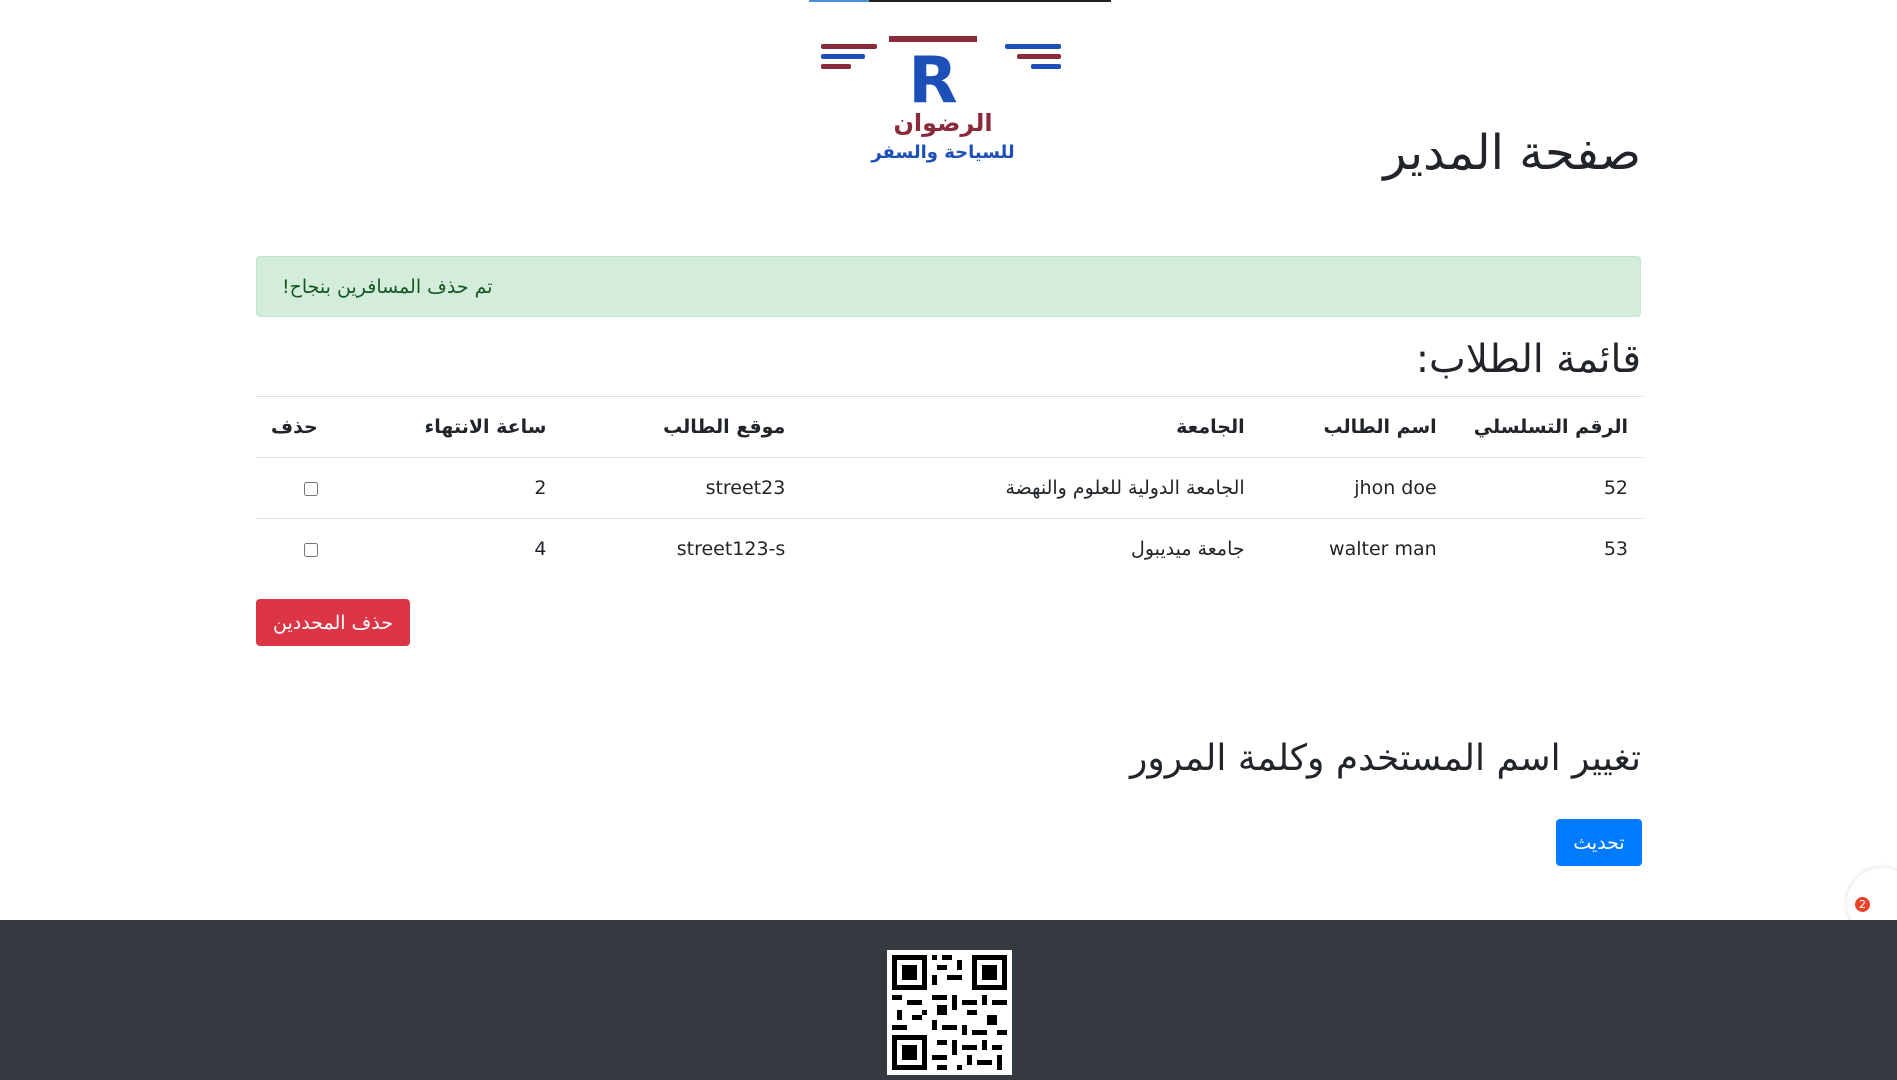 This screenshot has width=1897, height=1080. What do you see at coordinates (387, 287) in the screenshot?
I see `alert-message: تم حذف المسافرين بنجاح!` at bounding box center [387, 287].